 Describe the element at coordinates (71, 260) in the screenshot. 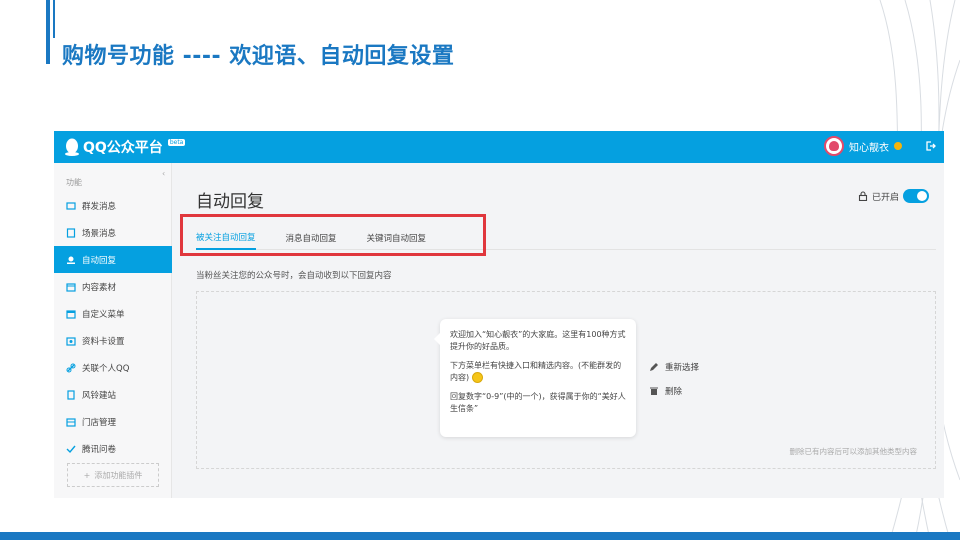

I see `auto-reply-icon` at that location.